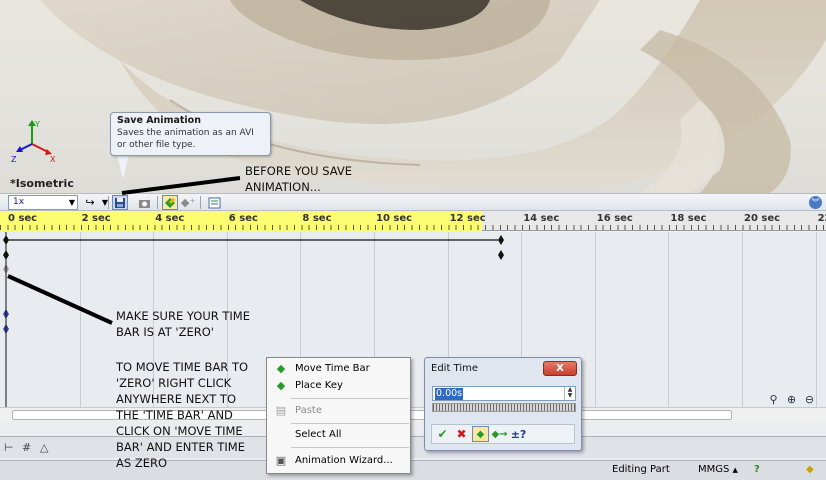 The image size is (826, 480). I want to click on save-animation-button, so click(120, 202).